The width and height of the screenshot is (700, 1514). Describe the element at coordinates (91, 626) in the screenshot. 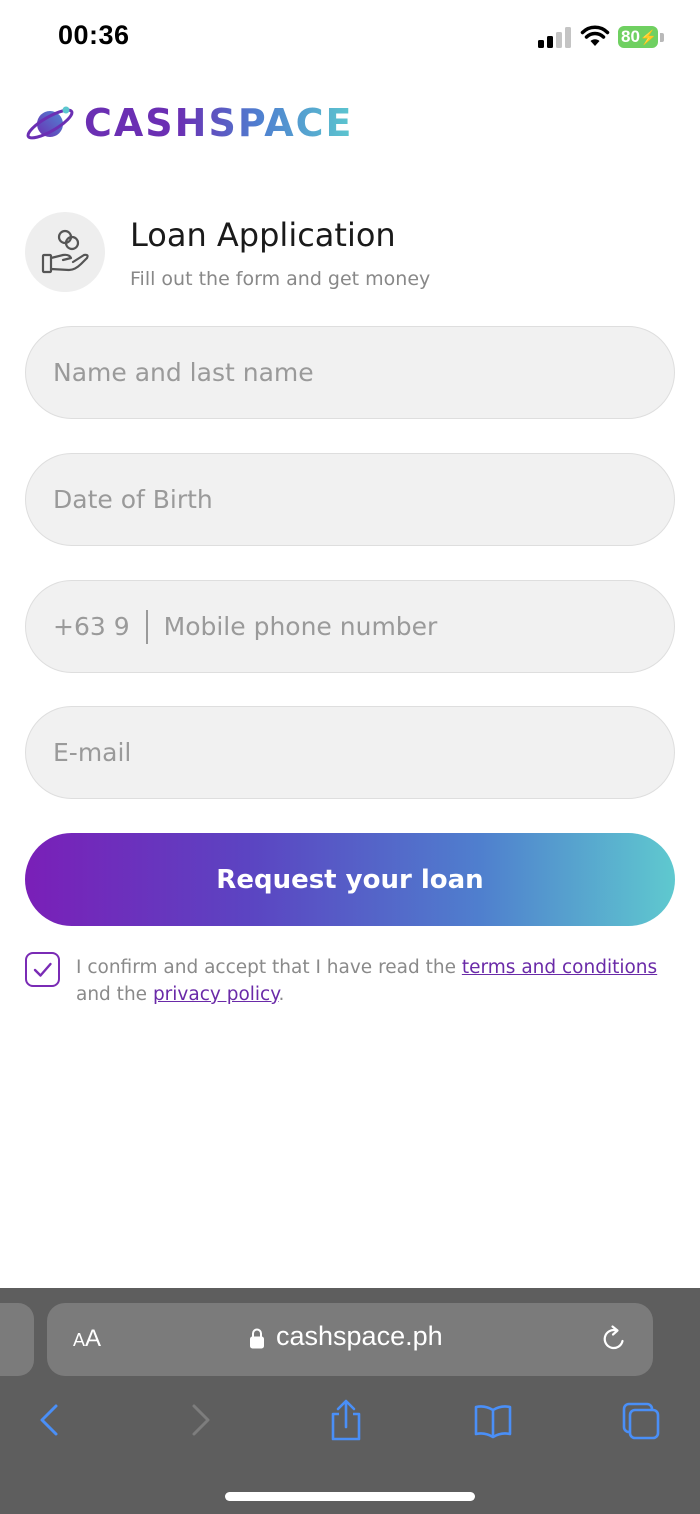

I see `phone-country-prefix: +63 9` at that location.